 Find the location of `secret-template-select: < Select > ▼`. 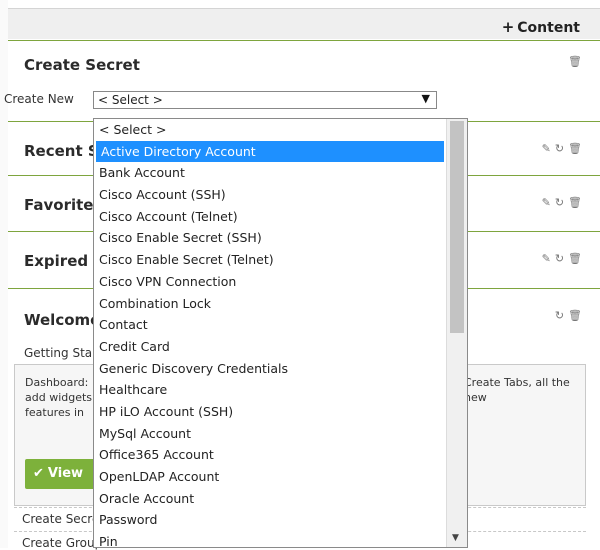

secret-template-select: < Select > ▼ is located at coordinates (265, 100).